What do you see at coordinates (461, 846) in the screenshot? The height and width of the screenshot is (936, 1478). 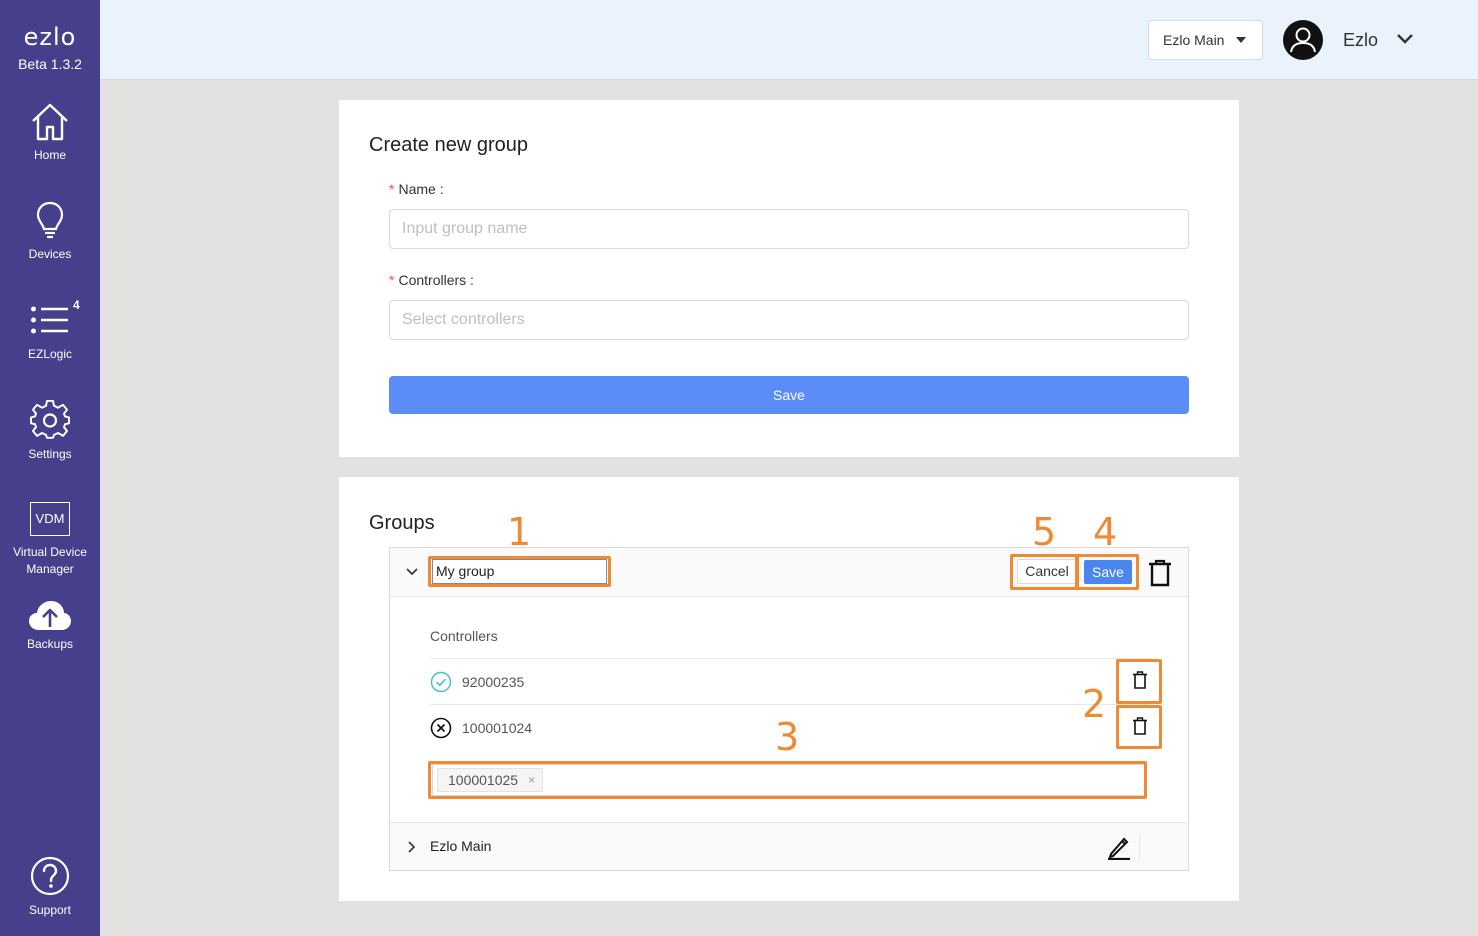 I see `group-name: Ezlo Main` at bounding box center [461, 846].